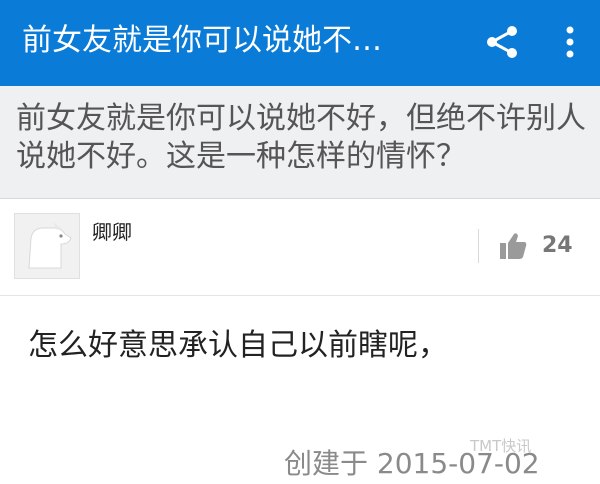 The height and width of the screenshot is (484, 600). I want to click on share-icon, so click(502, 42).